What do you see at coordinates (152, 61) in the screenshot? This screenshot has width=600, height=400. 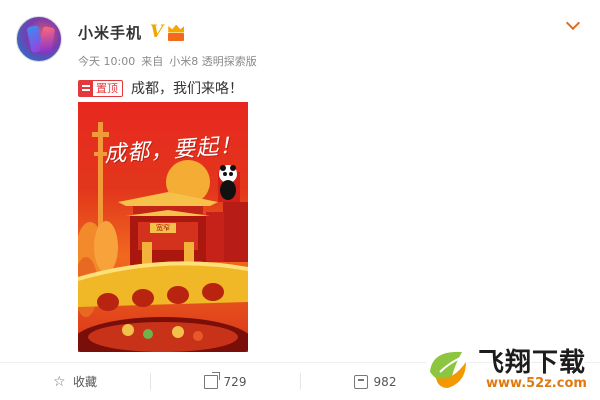 I see `post-source-prefix: 来自` at bounding box center [152, 61].